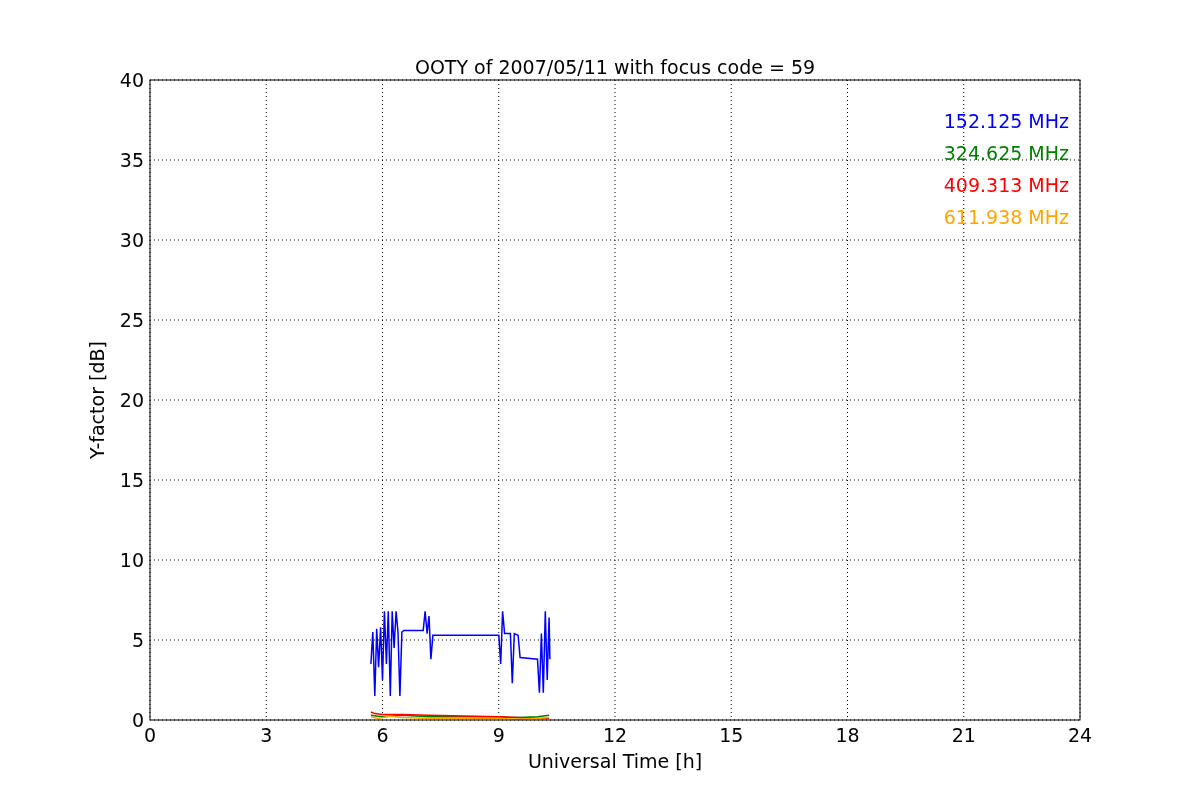 Image resolution: width=1200 pixels, height=800 pixels. I want to click on legend-label: 152.125 MHz, so click(1006, 121).